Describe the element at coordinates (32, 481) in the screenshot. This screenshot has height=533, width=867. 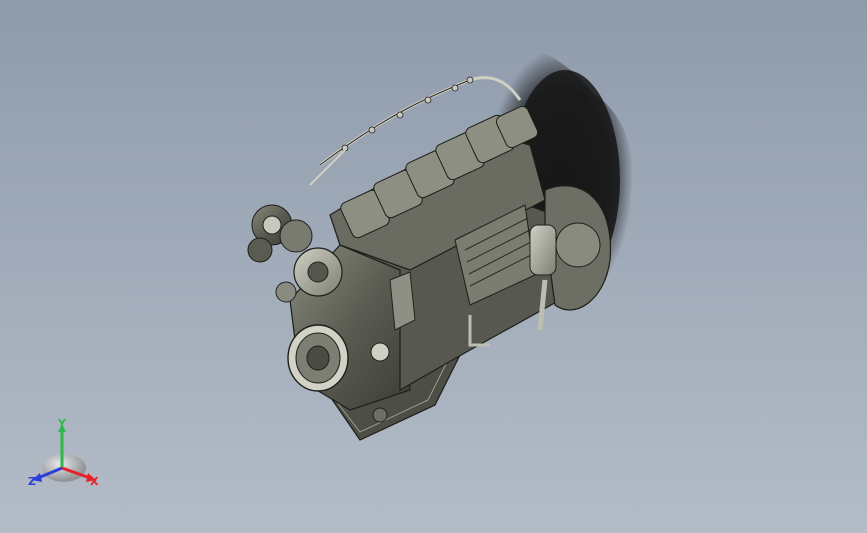
I see `triad-label-z: Z` at that location.